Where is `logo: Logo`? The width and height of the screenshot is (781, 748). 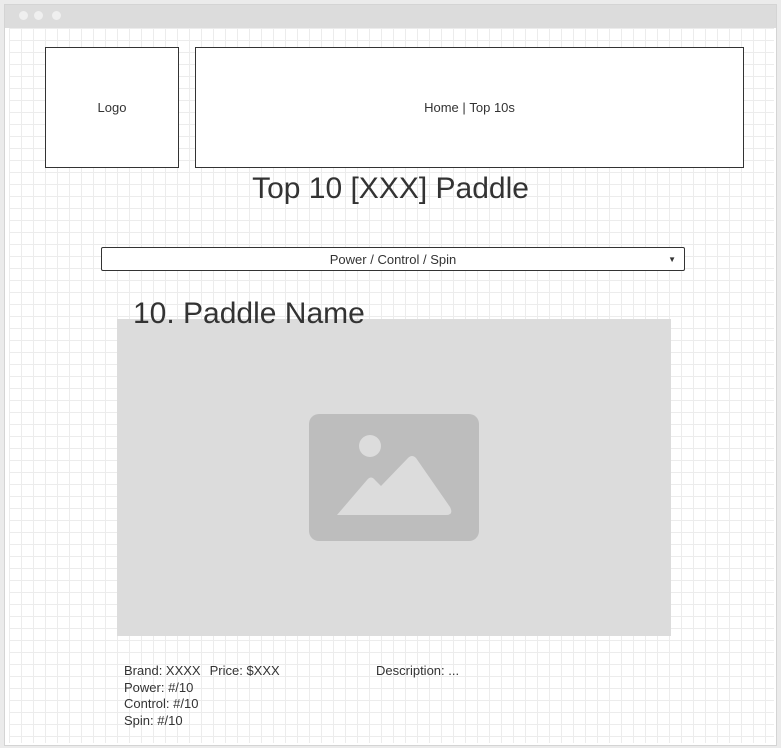
logo: Logo is located at coordinates (112, 107).